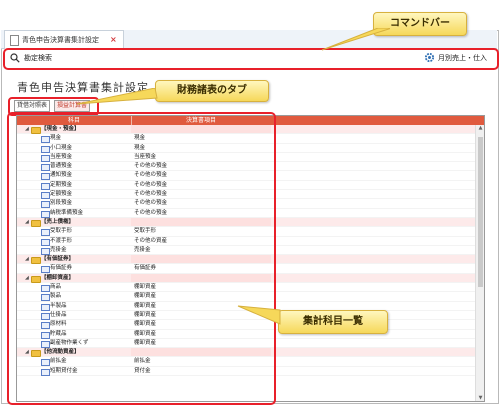 This screenshot has width=500, height=405. Describe the element at coordinates (480, 128) in the screenshot. I see `scroll-up-icon: ▲` at that location.